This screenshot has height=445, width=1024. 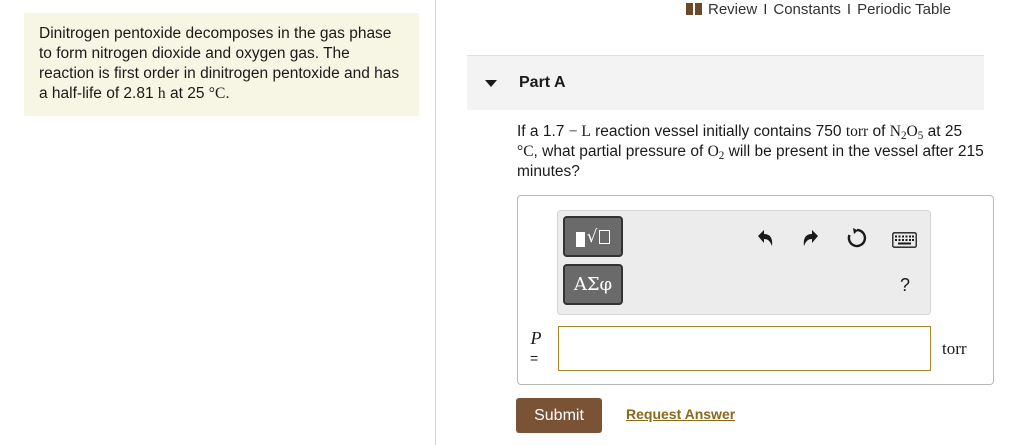 I want to click on constants-link: Constants, so click(x=807, y=9).